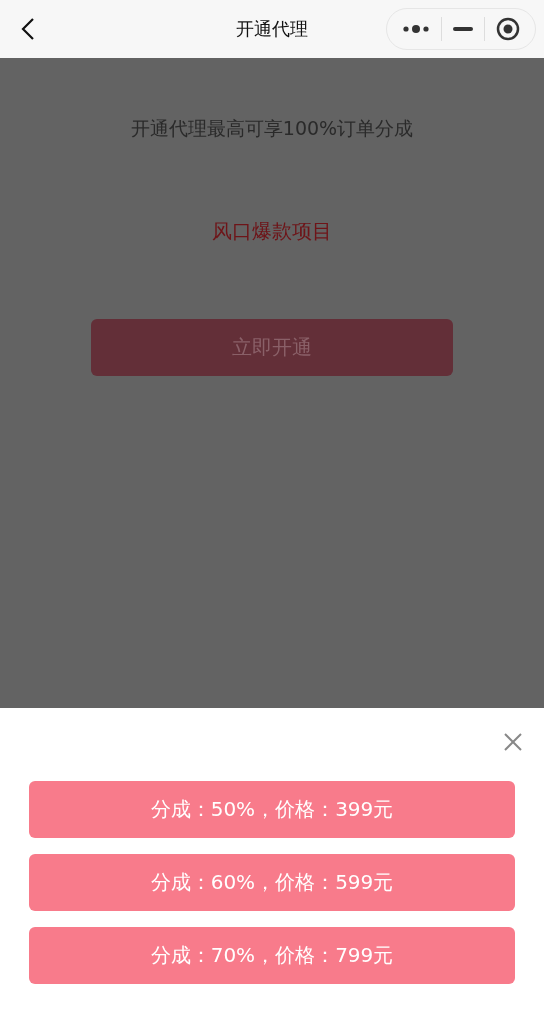  What do you see at coordinates (272, 882) in the screenshot?
I see `plan-option-button: 分成：60%，价格：599元` at bounding box center [272, 882].